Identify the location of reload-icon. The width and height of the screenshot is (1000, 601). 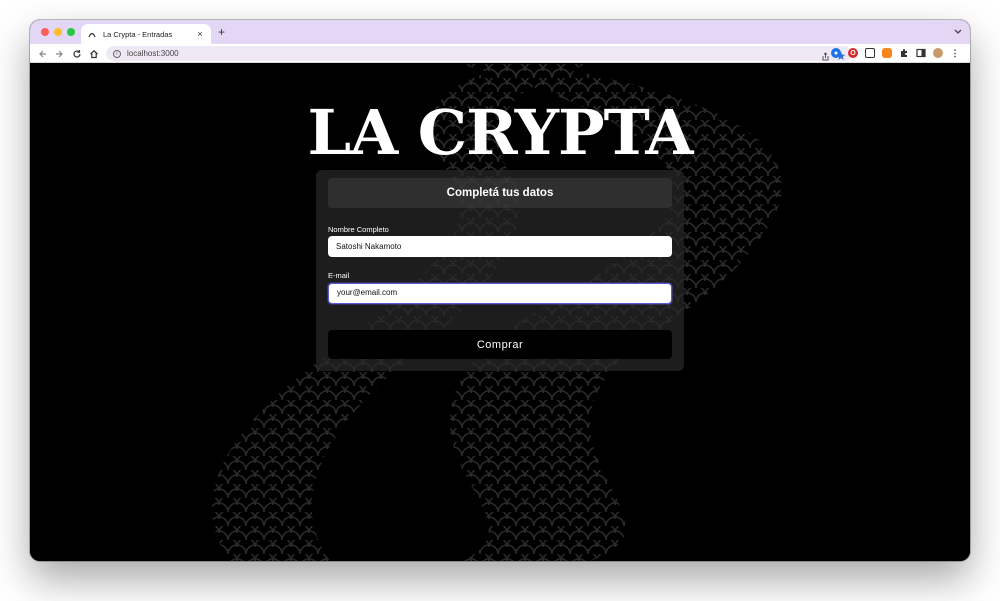
(76, 53).